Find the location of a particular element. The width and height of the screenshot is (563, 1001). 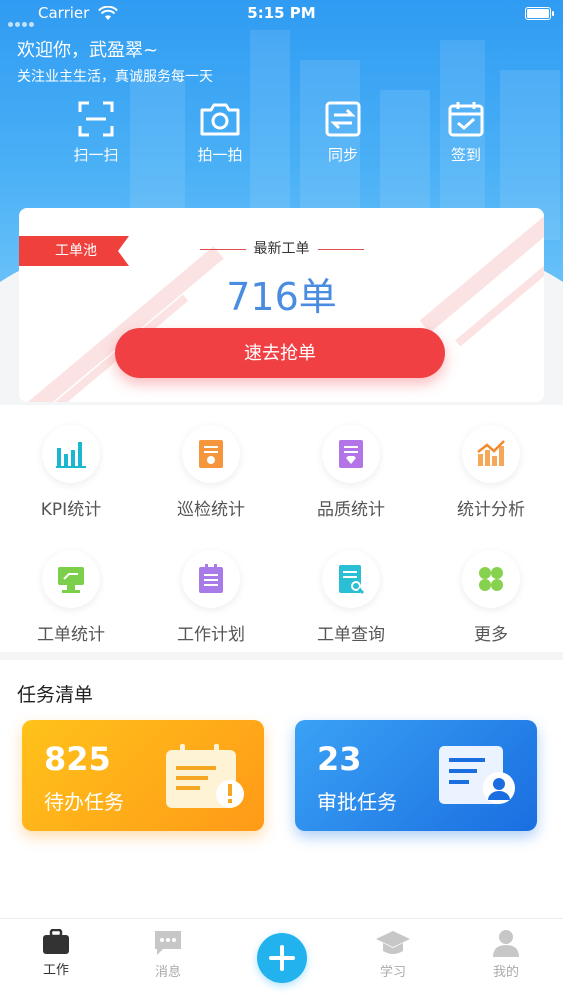

approval-task-card: 23 审批任务 is located at coordinates (416, 775).